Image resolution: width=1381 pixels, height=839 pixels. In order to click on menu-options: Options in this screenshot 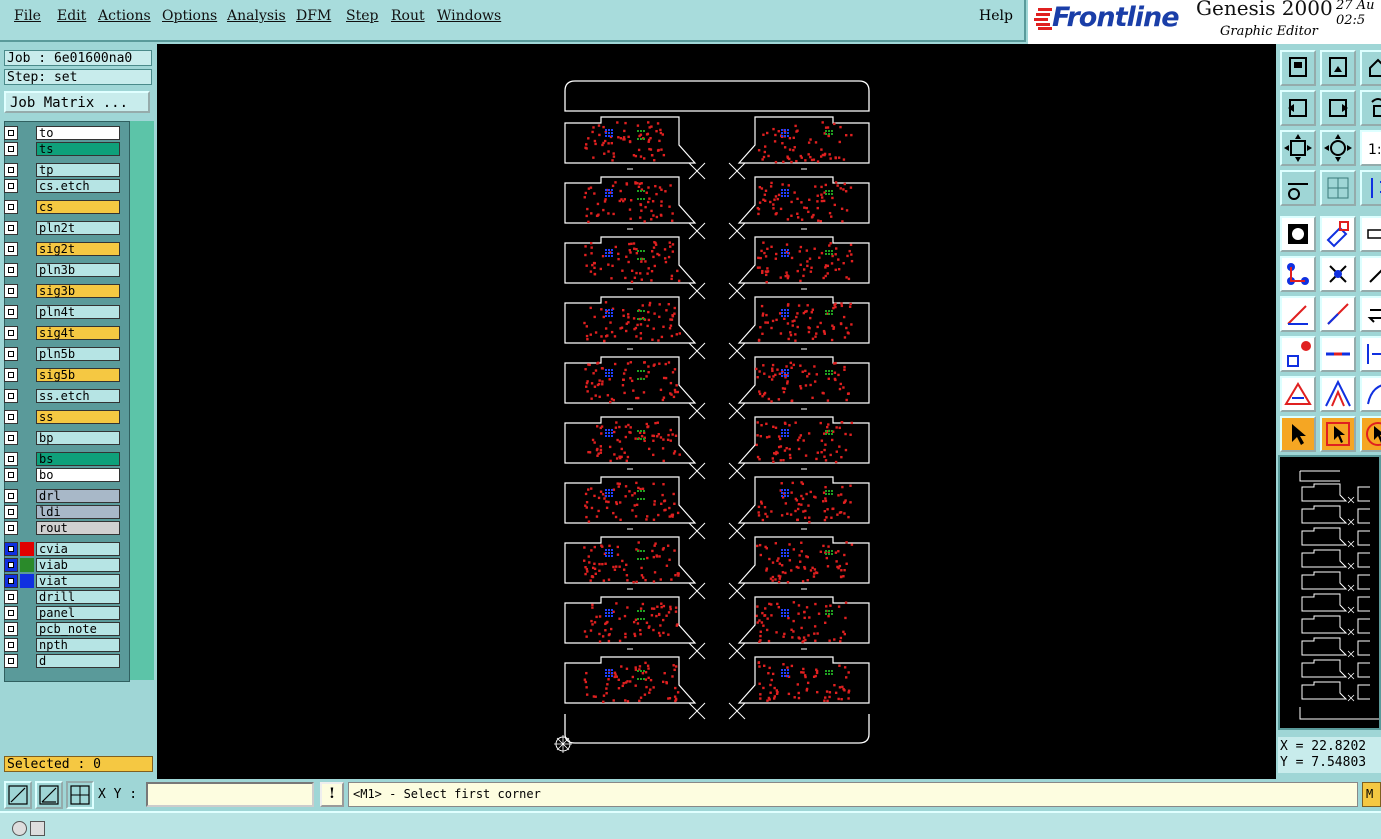, I will do `click(189, 16)`.